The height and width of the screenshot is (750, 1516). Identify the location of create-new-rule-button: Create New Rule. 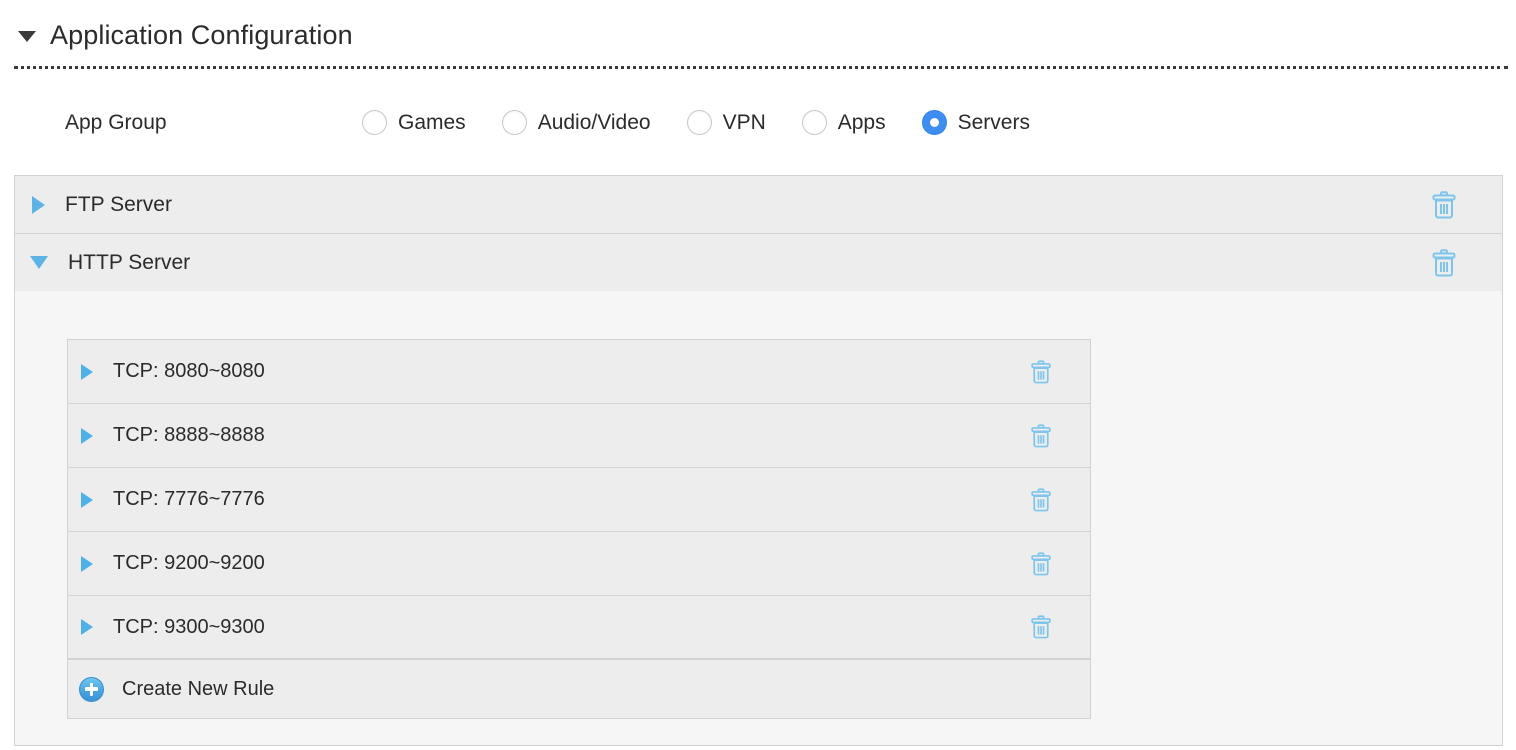
(579, 689).